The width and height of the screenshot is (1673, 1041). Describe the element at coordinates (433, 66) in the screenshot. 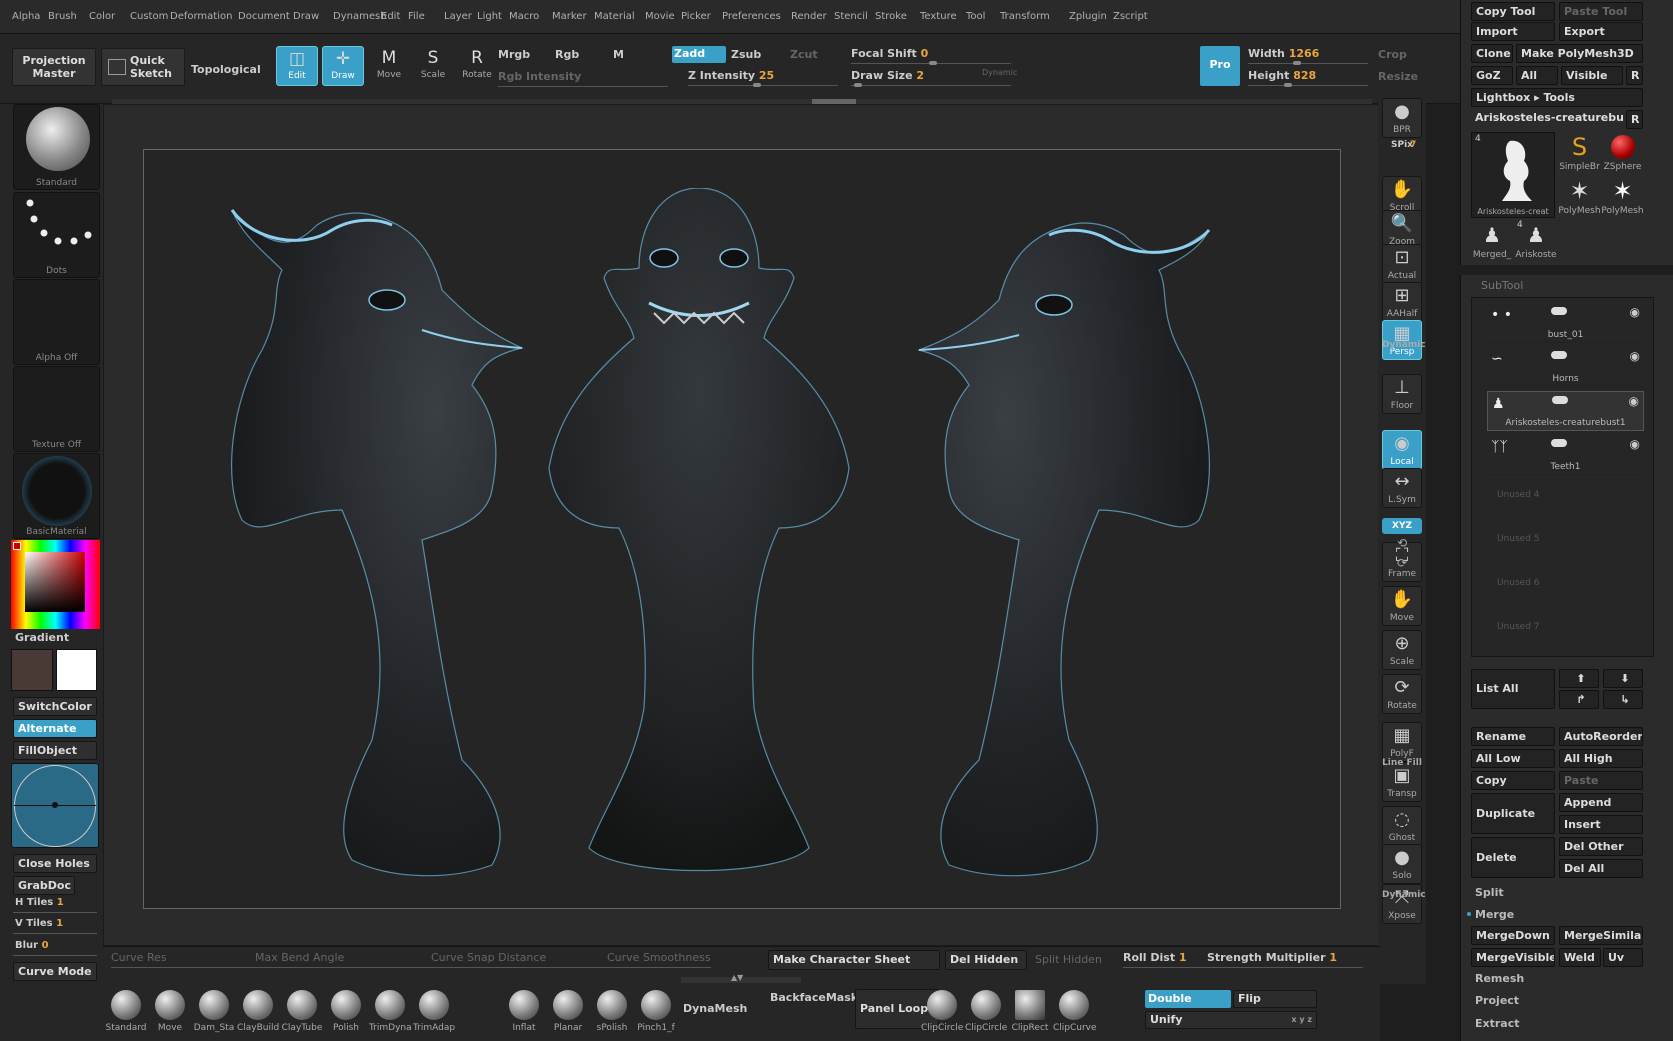

I see `tool-scale-button: S Scale` at that location.